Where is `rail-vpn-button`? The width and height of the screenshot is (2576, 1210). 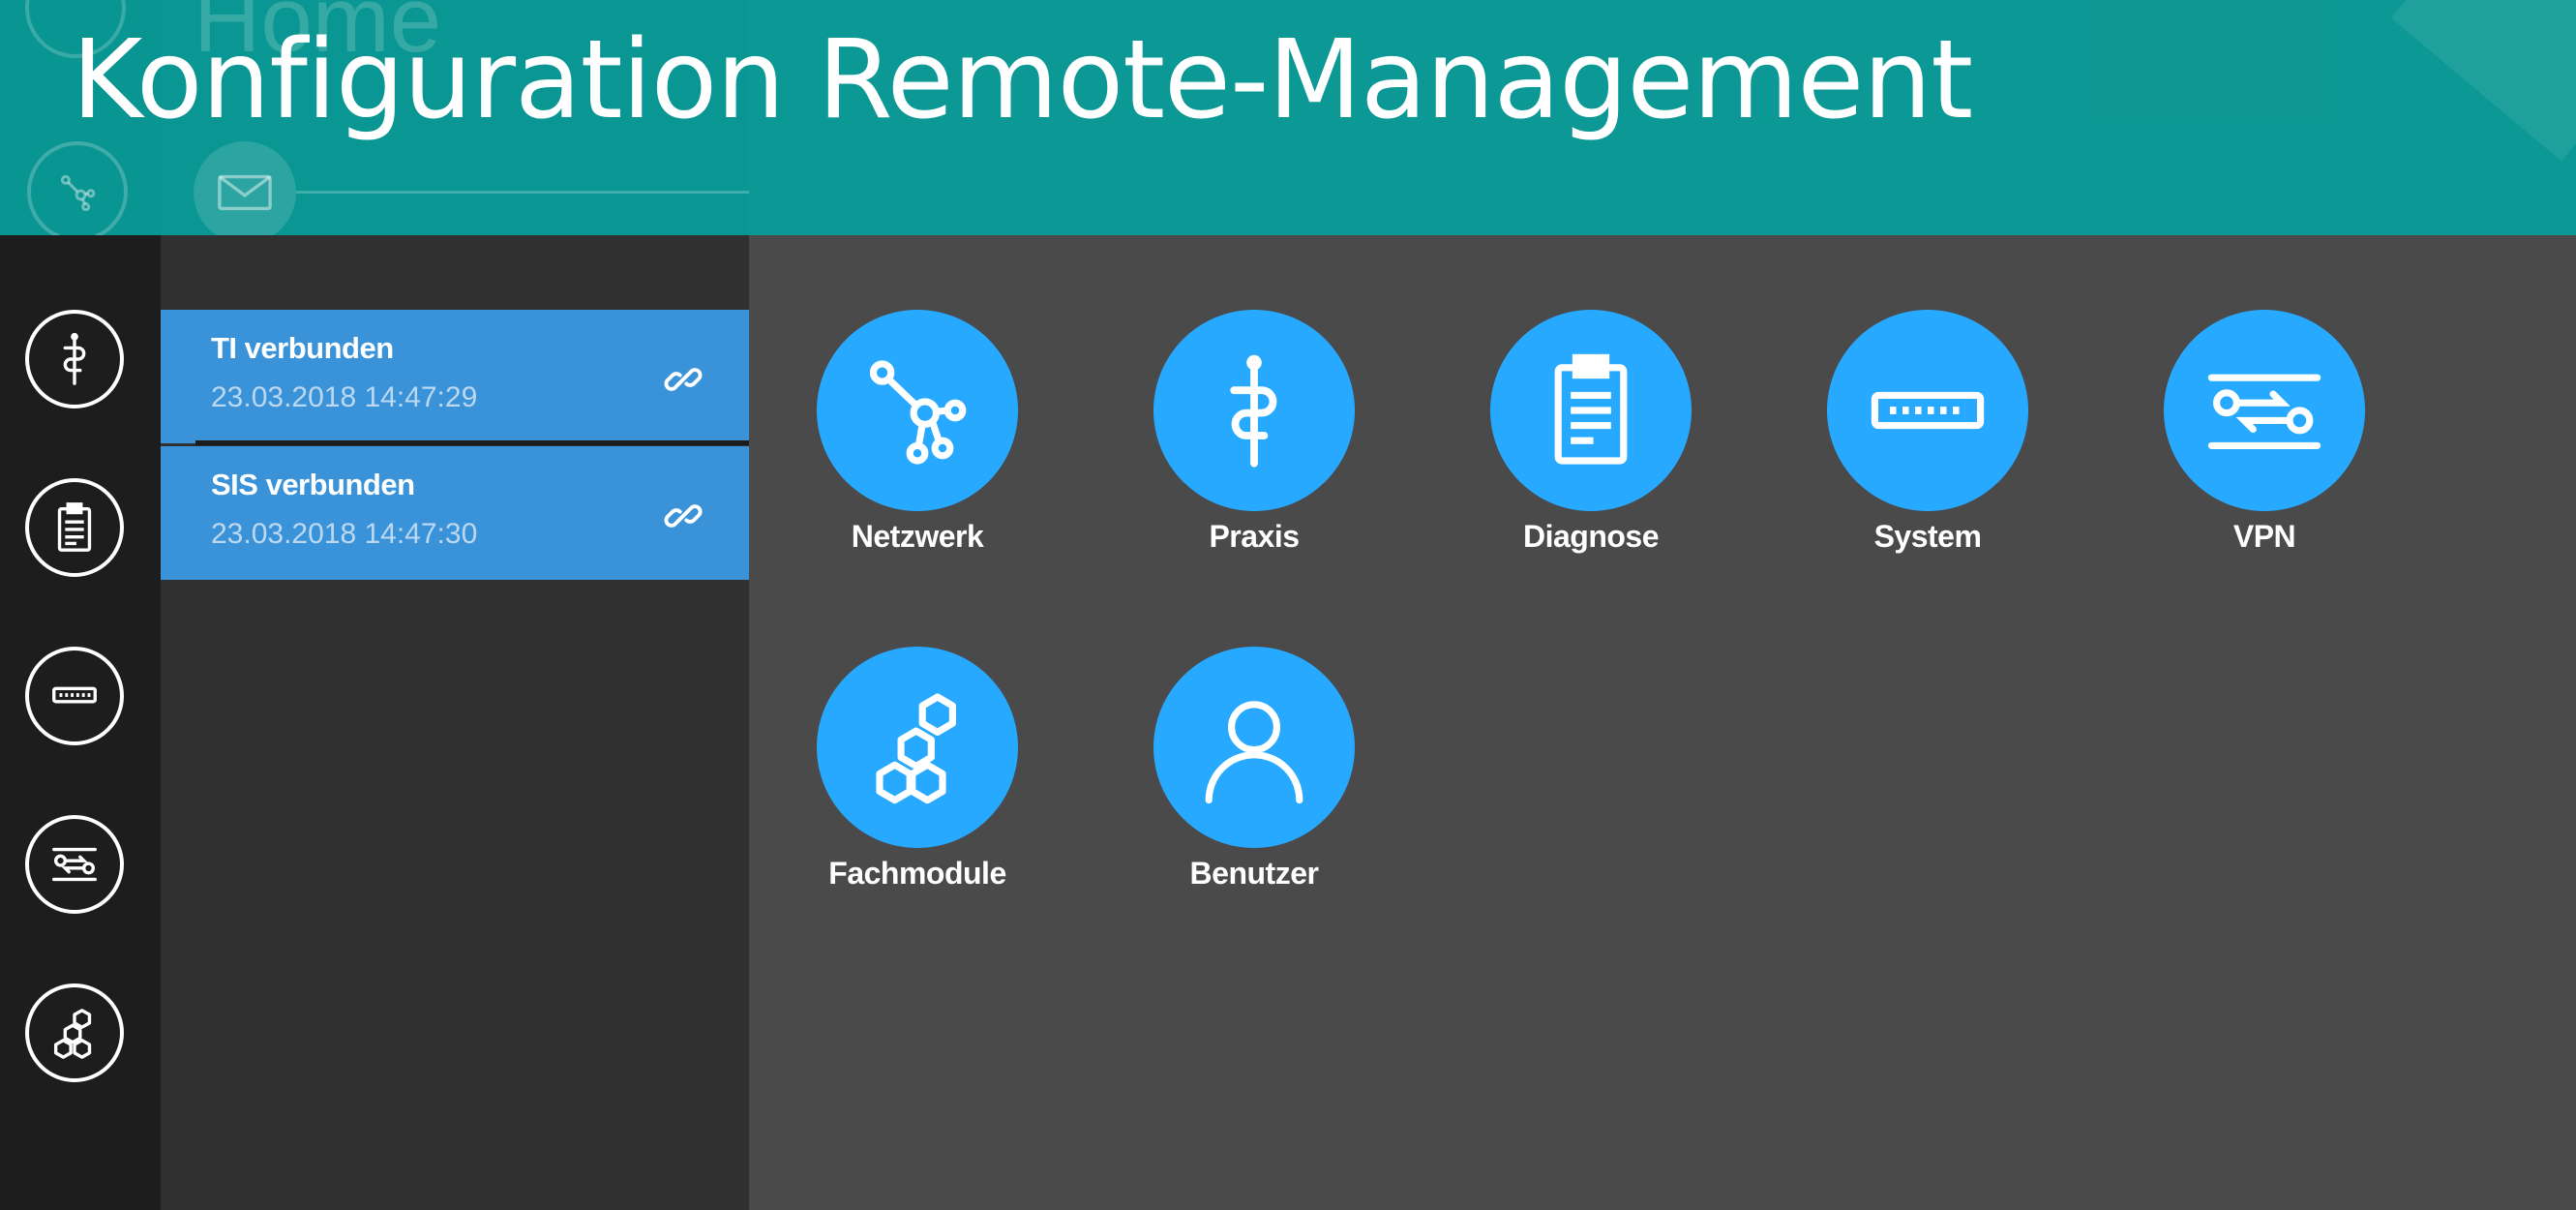 rail-vpn-button is located at coordinates (74, 864).